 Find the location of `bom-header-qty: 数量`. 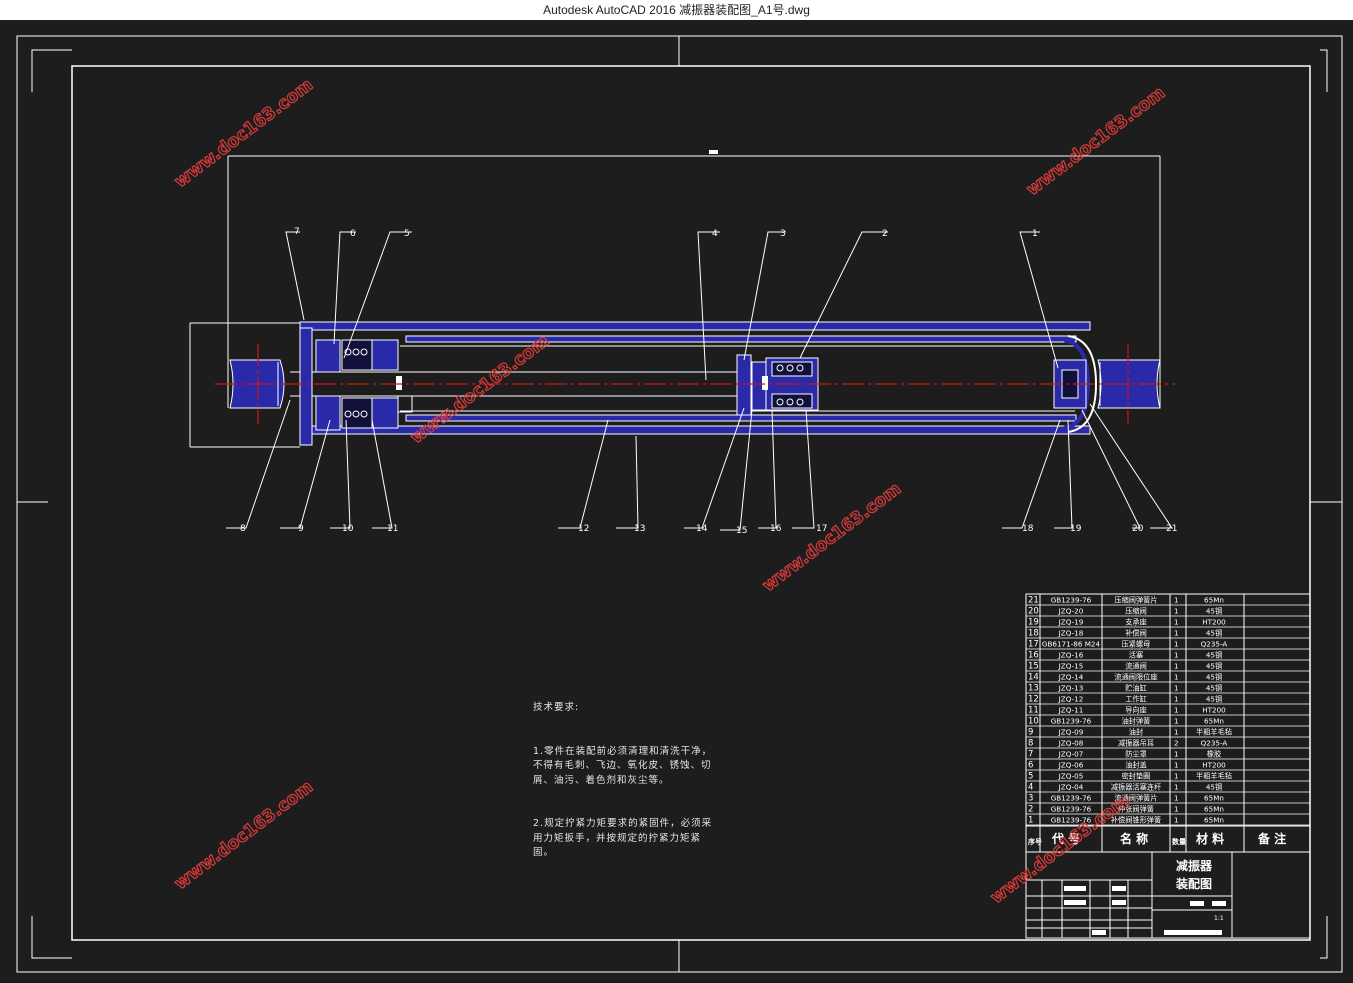

bom-header-qty: 数量 is located at coordinates (1179, 841).